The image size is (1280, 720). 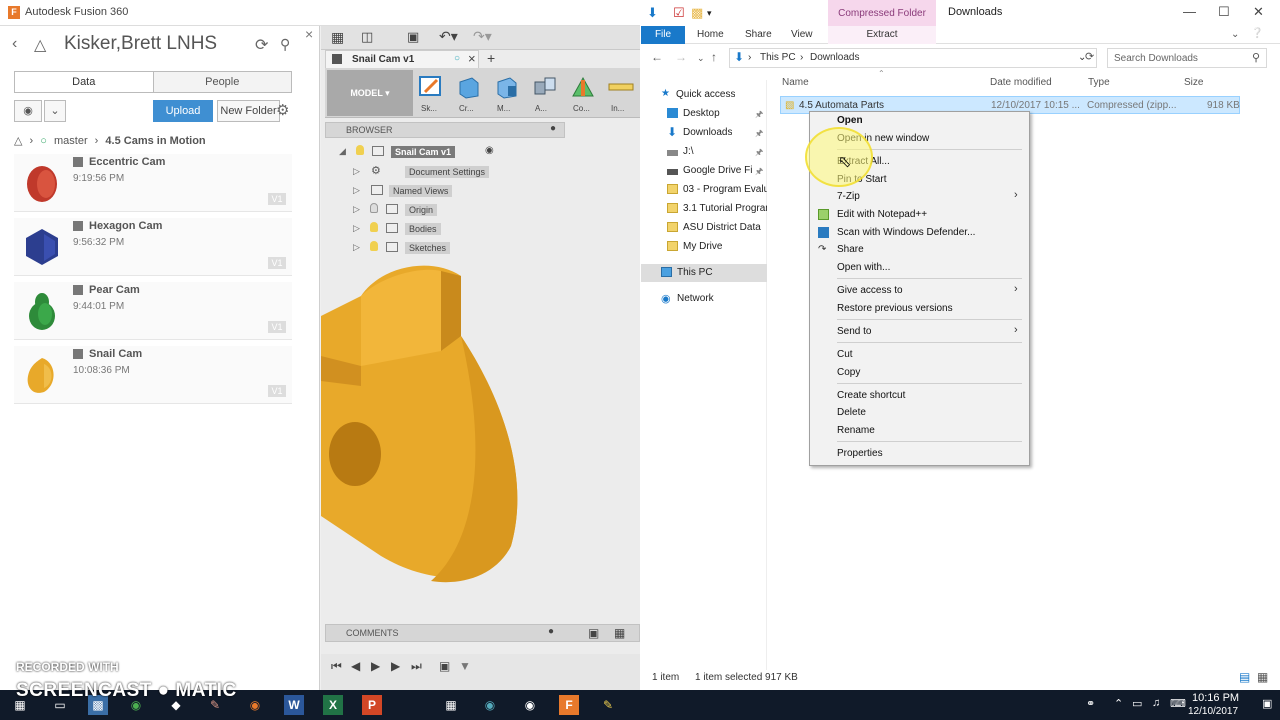 I want to click on search-icon: ⚲, so click(x=285, y=44).